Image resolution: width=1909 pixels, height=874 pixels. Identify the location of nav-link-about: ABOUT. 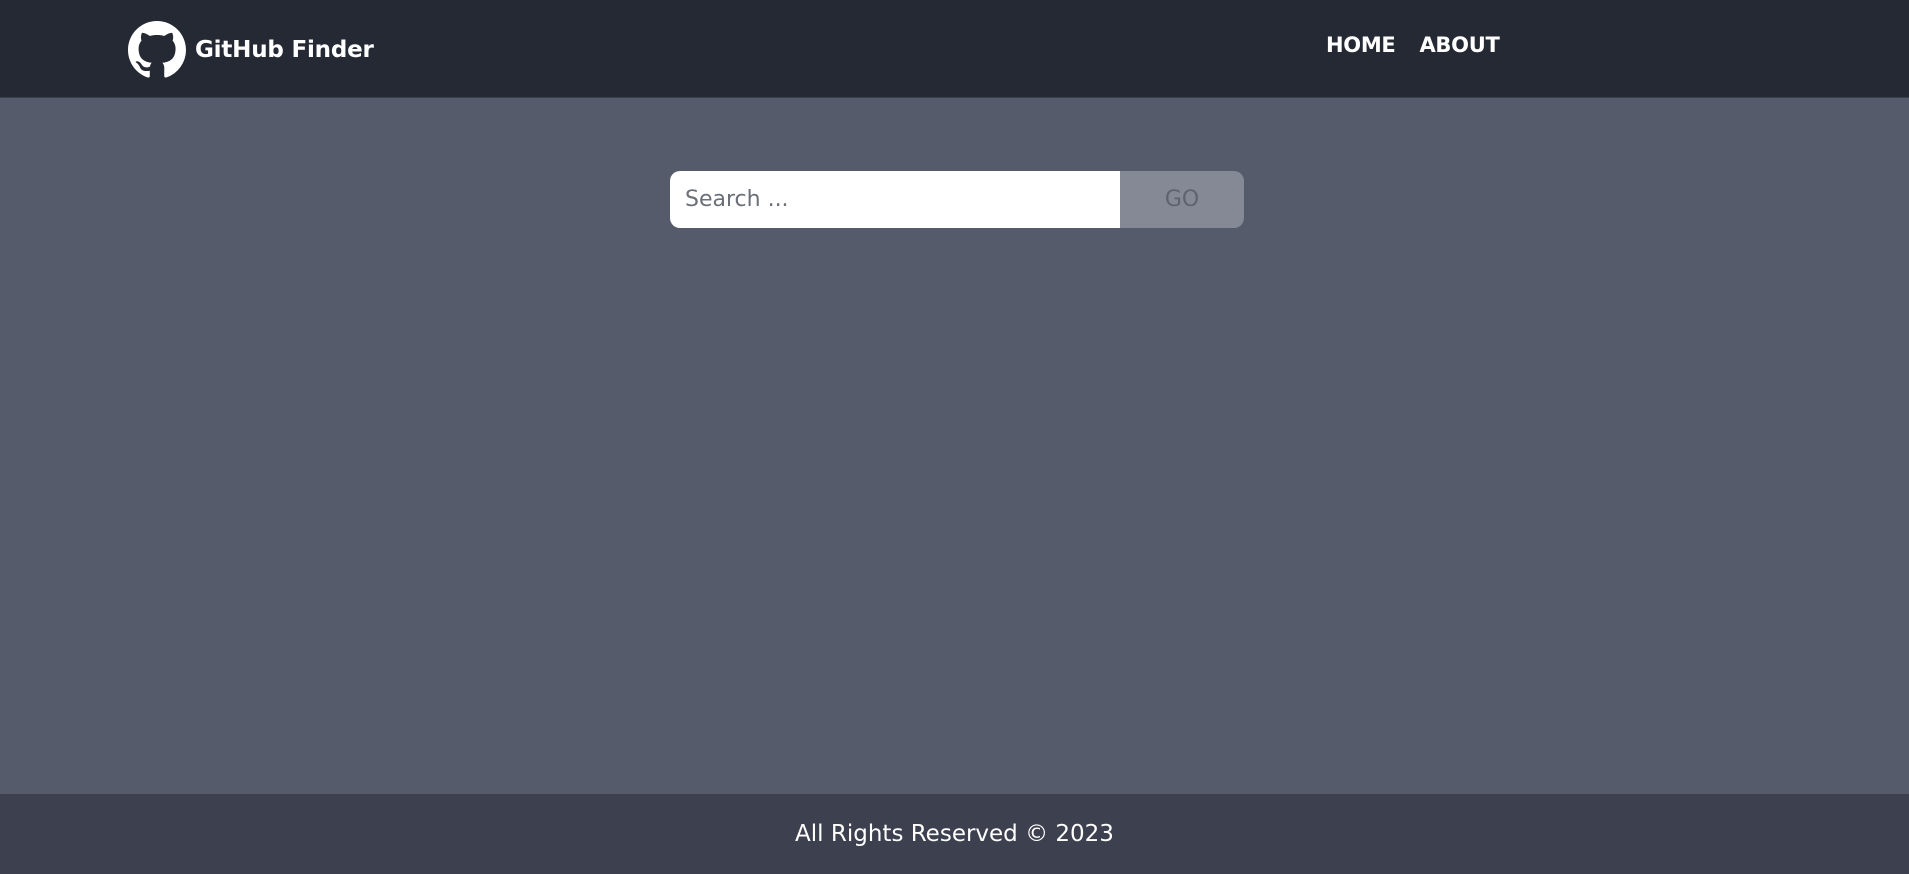
(1459, 45).